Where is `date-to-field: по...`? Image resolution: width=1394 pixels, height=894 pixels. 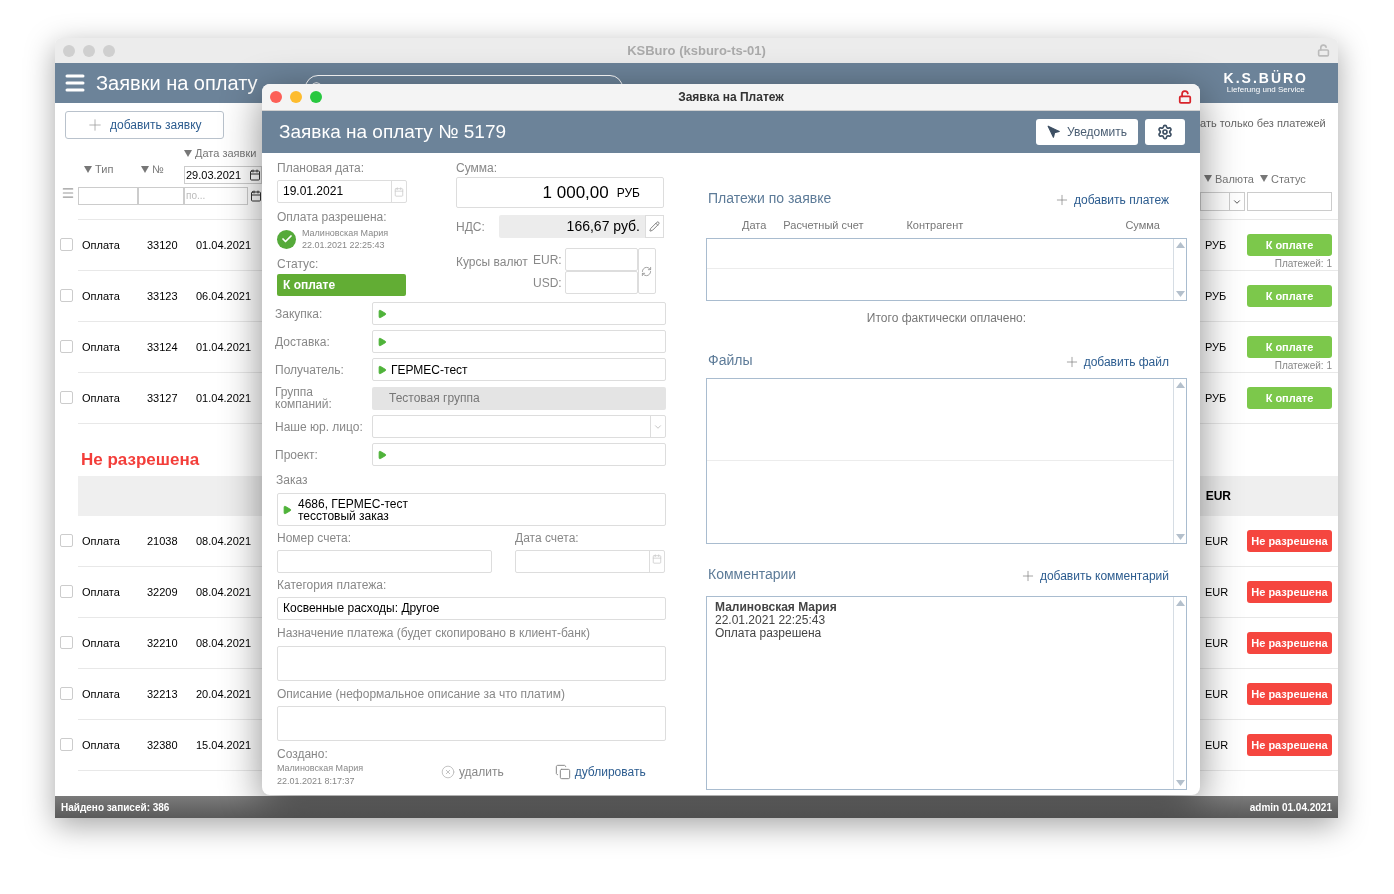
date-to-field: по... is located at coordinates (216, 195).